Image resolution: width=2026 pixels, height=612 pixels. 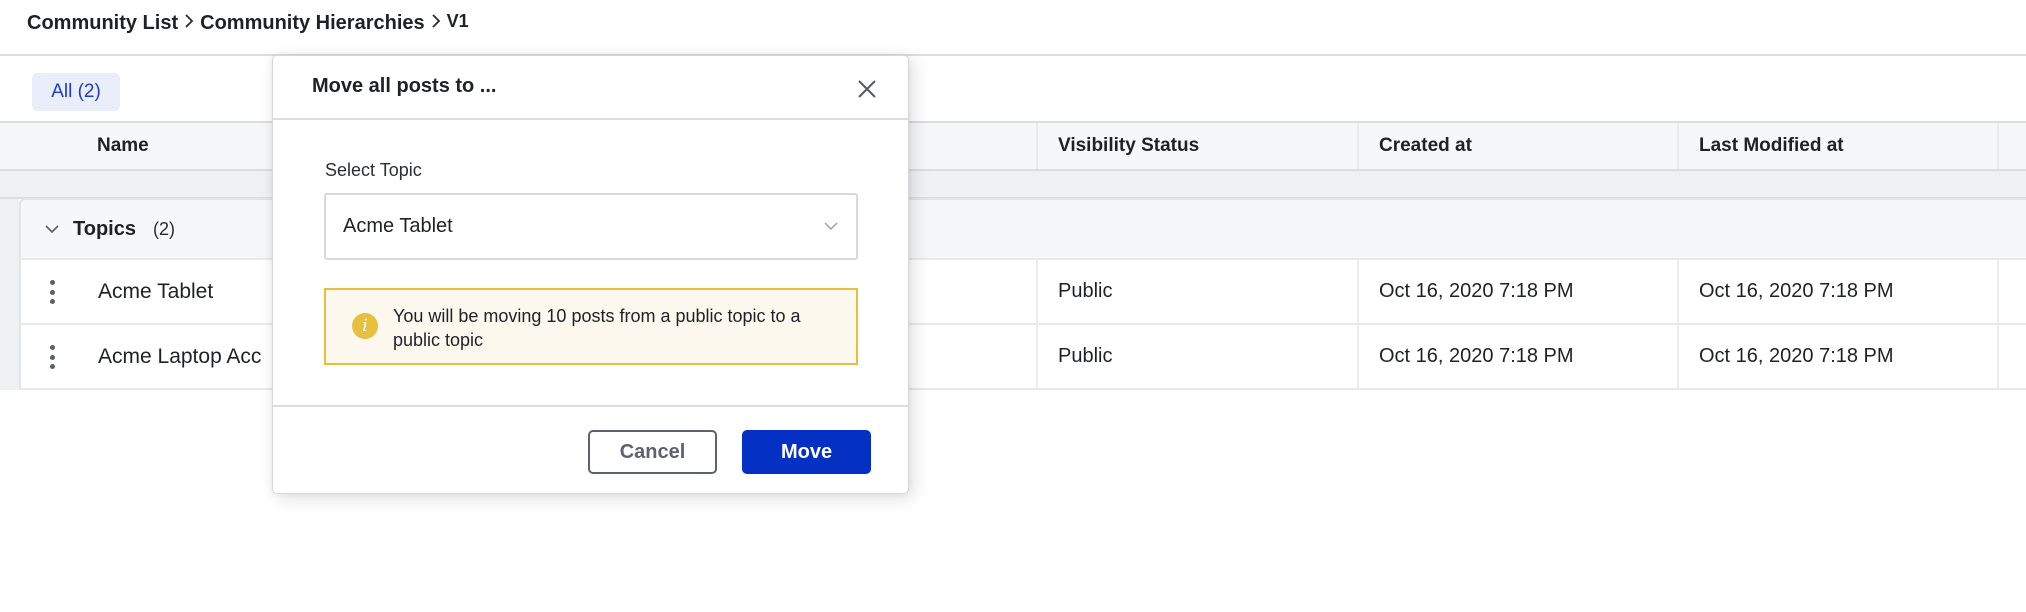 I want to click on column-header-visibility-status: Visibility Status, so click(x=1196, y=146).